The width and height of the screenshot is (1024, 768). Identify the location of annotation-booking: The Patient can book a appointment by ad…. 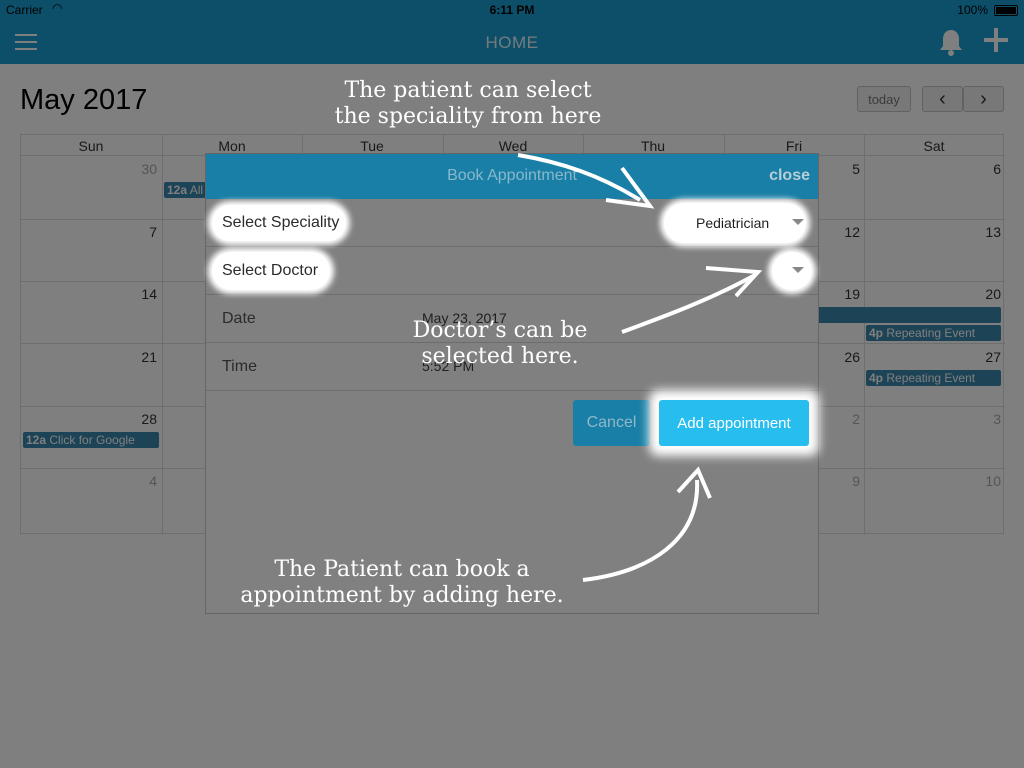
(402, 582).